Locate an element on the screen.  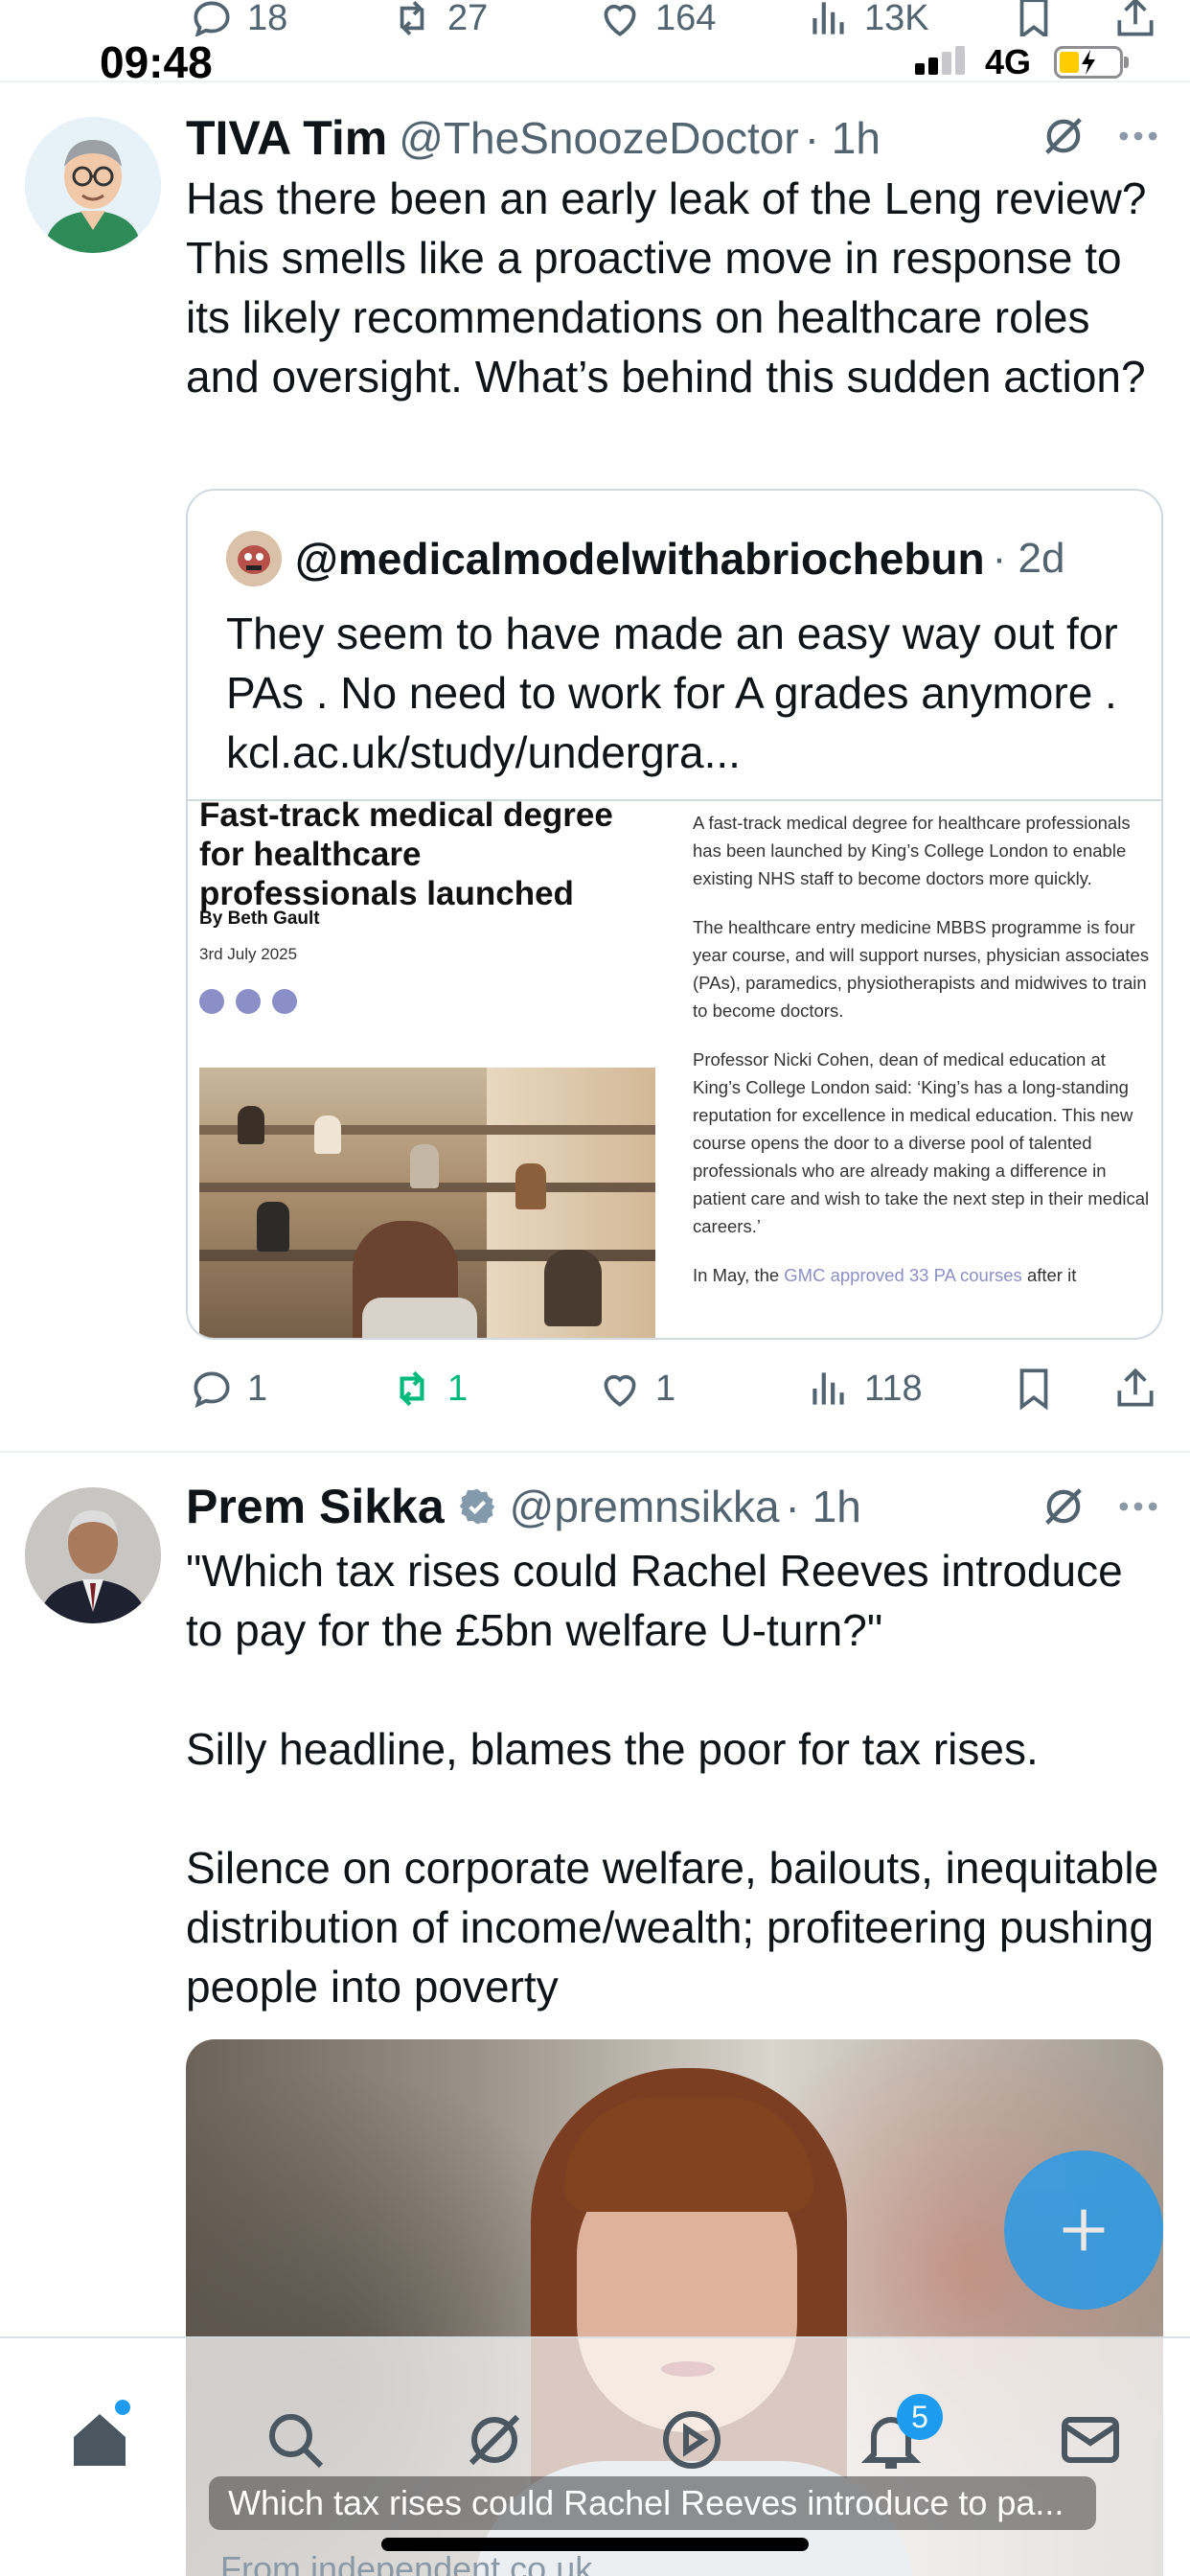
home-indicator is located at coordinates (595, 2544).